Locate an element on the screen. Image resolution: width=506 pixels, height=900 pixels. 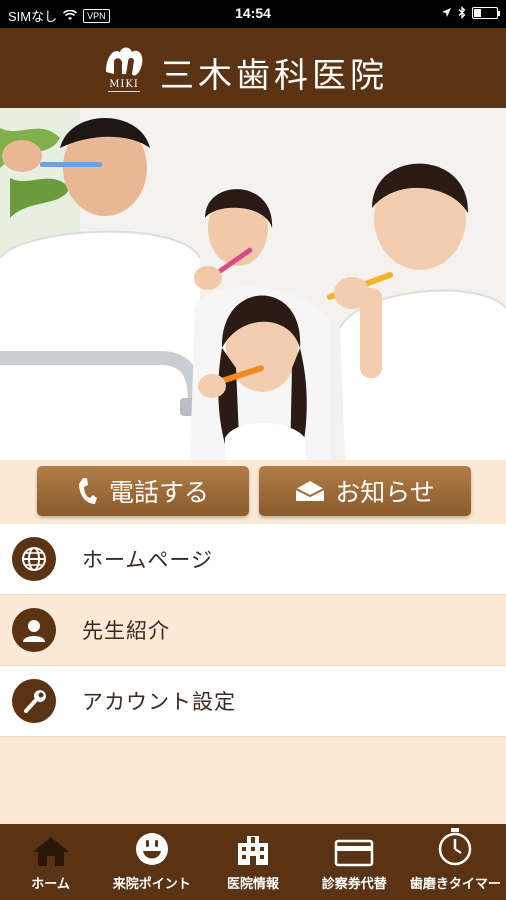
globe-icon is located at coordinates (34, 559).